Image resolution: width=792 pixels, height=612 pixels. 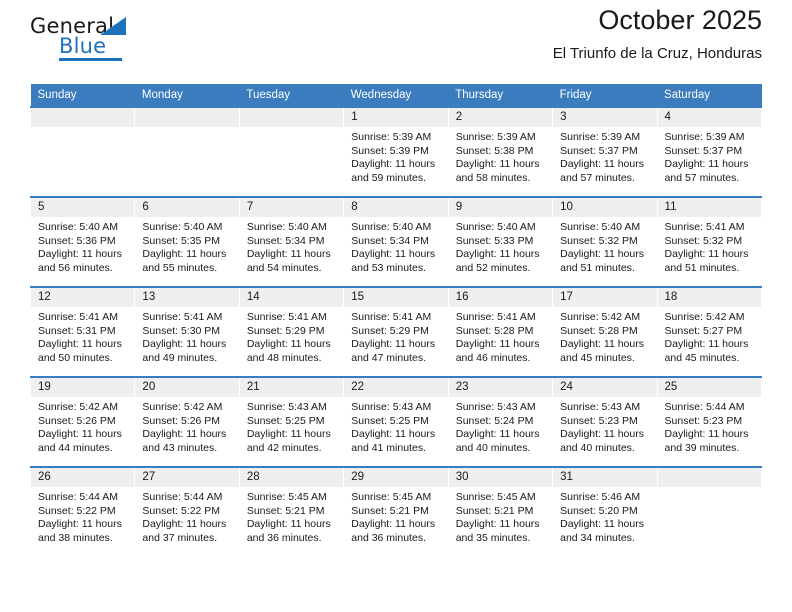 I want to click on daylight-line-cont: and 59 minutes., so click(x=388, y=177).